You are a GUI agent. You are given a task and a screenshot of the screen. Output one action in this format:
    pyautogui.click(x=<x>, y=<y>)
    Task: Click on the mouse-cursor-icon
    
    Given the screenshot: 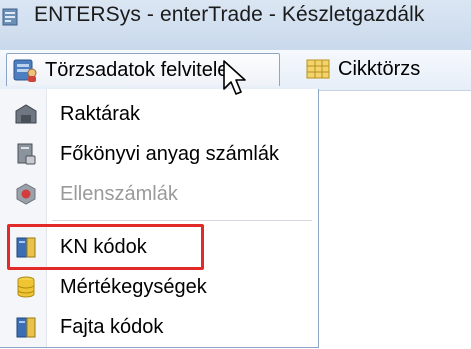 What is the action you would take?
    pyautogui.click(x=234, y=77)
    